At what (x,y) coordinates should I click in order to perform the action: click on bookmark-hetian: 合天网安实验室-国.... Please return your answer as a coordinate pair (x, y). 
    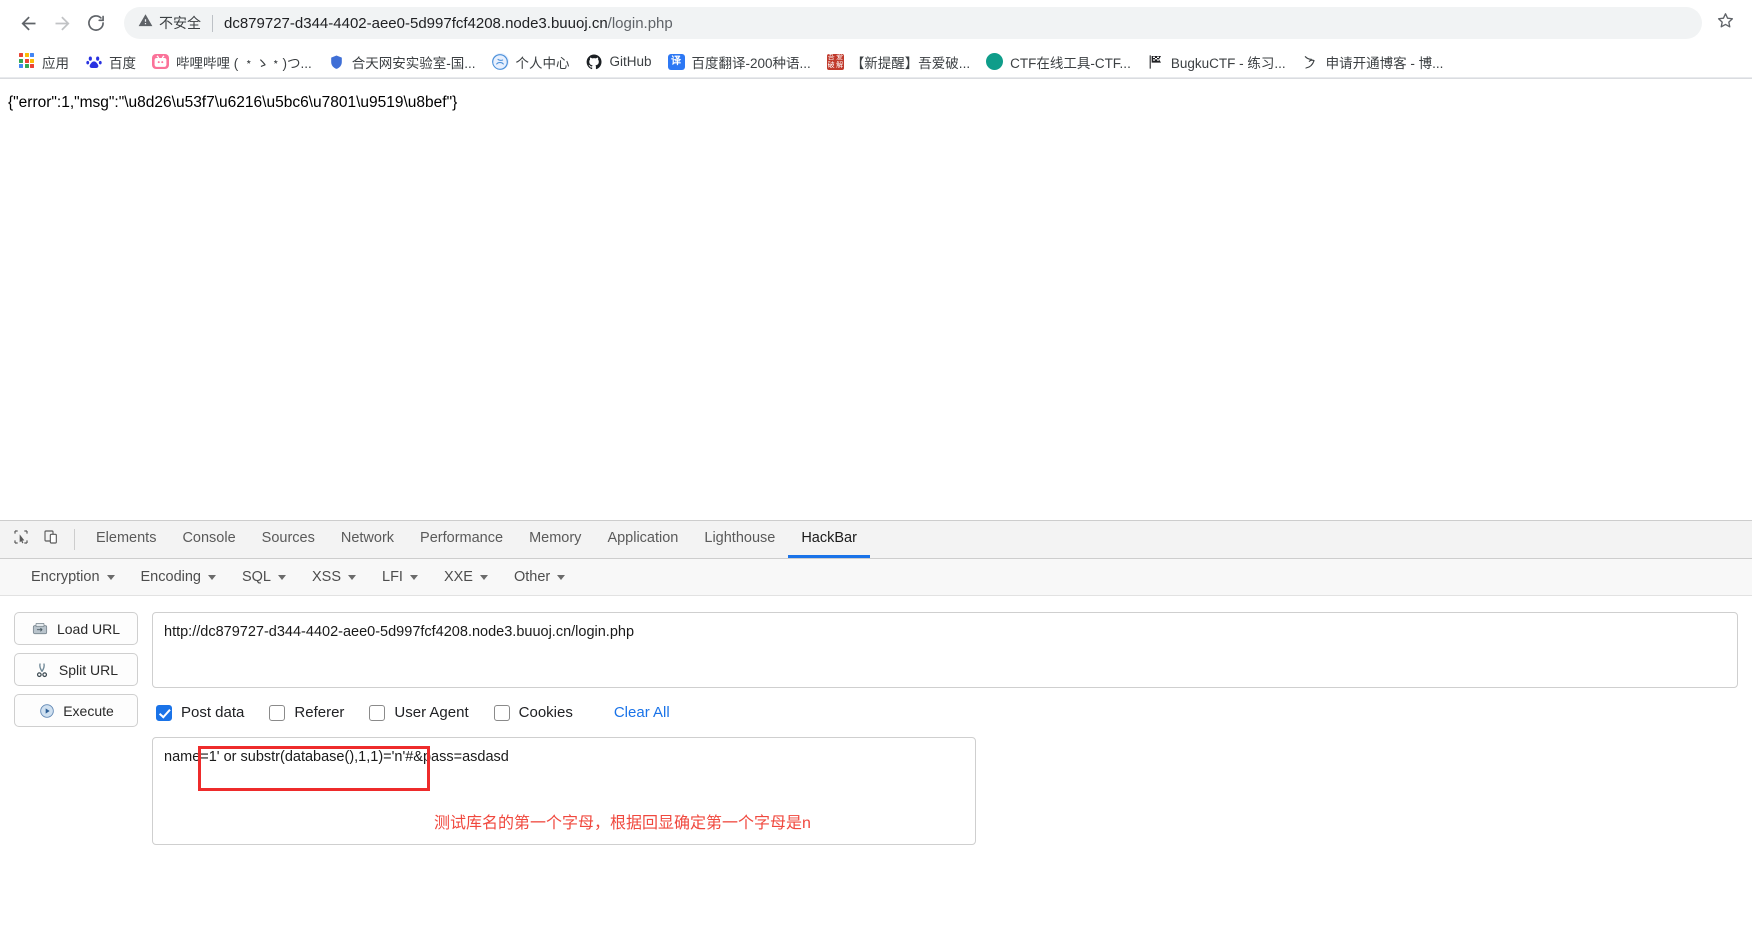
    Looking at the image, I should click on (402, 62).